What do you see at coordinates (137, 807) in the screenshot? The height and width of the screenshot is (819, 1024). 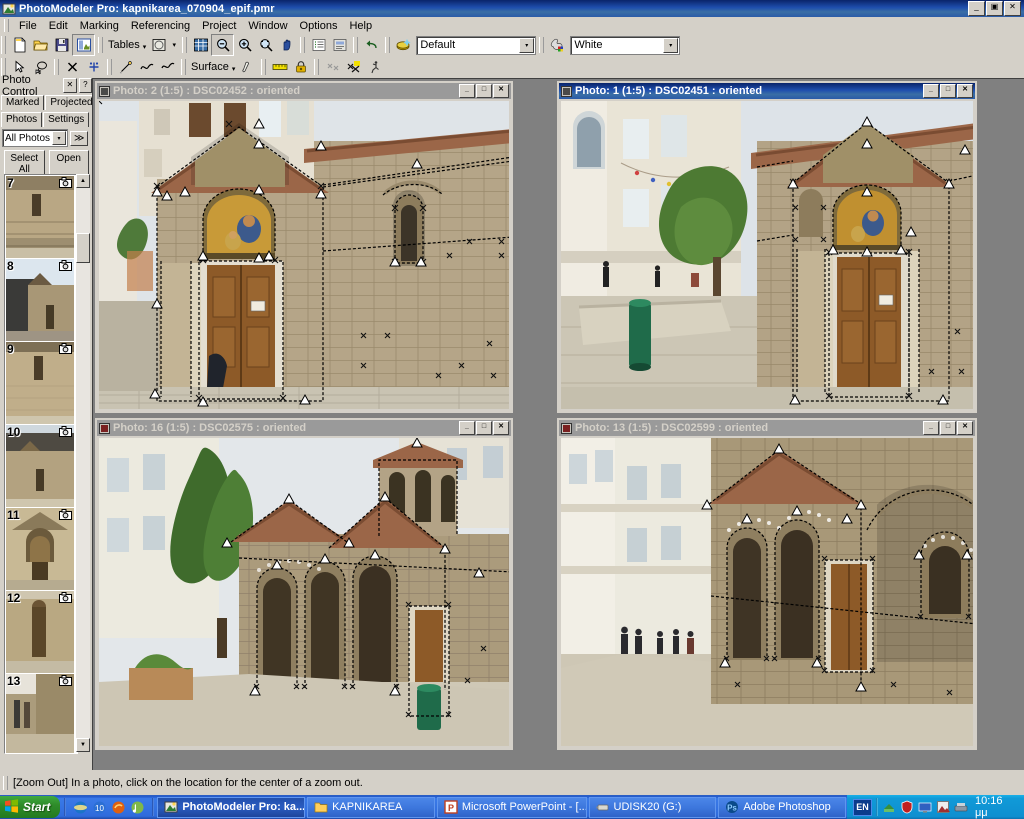 I see `quicklaunch-media-icon` at bounding box center [137, 807].